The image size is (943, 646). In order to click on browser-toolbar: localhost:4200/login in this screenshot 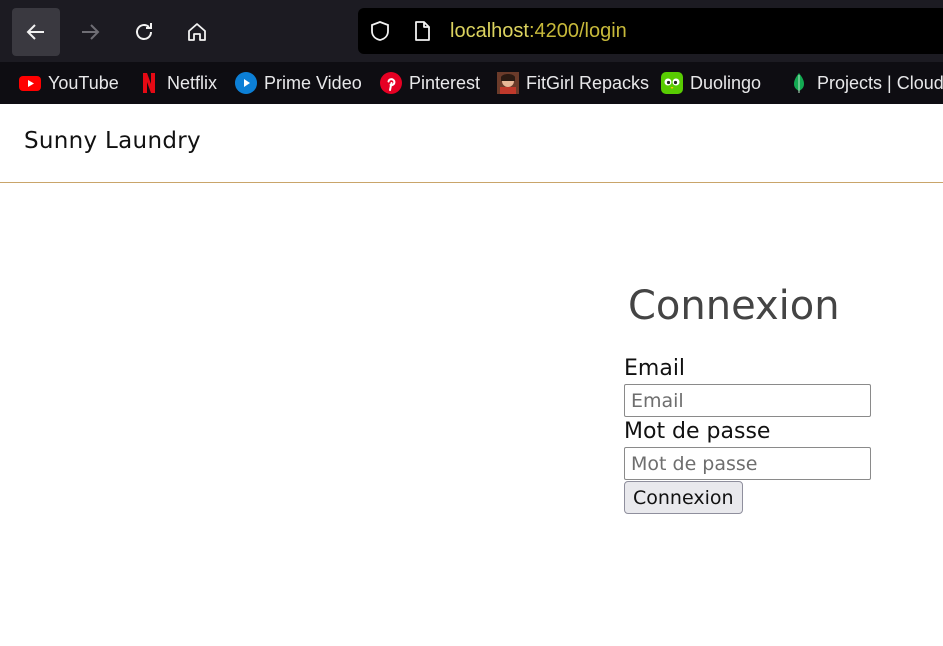, I will do `click(471, 31)`.